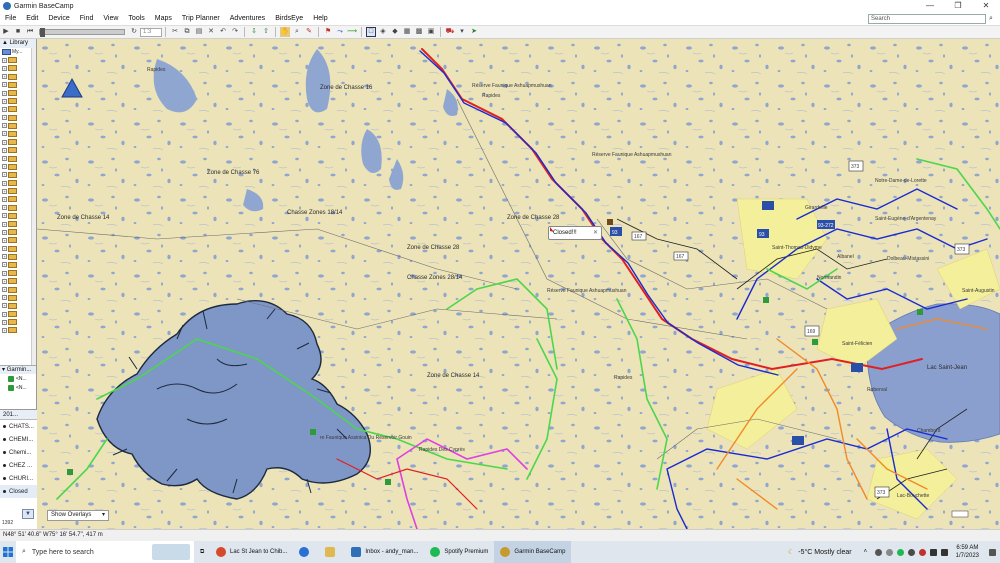 The image size is (1000, 563). I want to click on menu-find: Find, so click(87, 19).